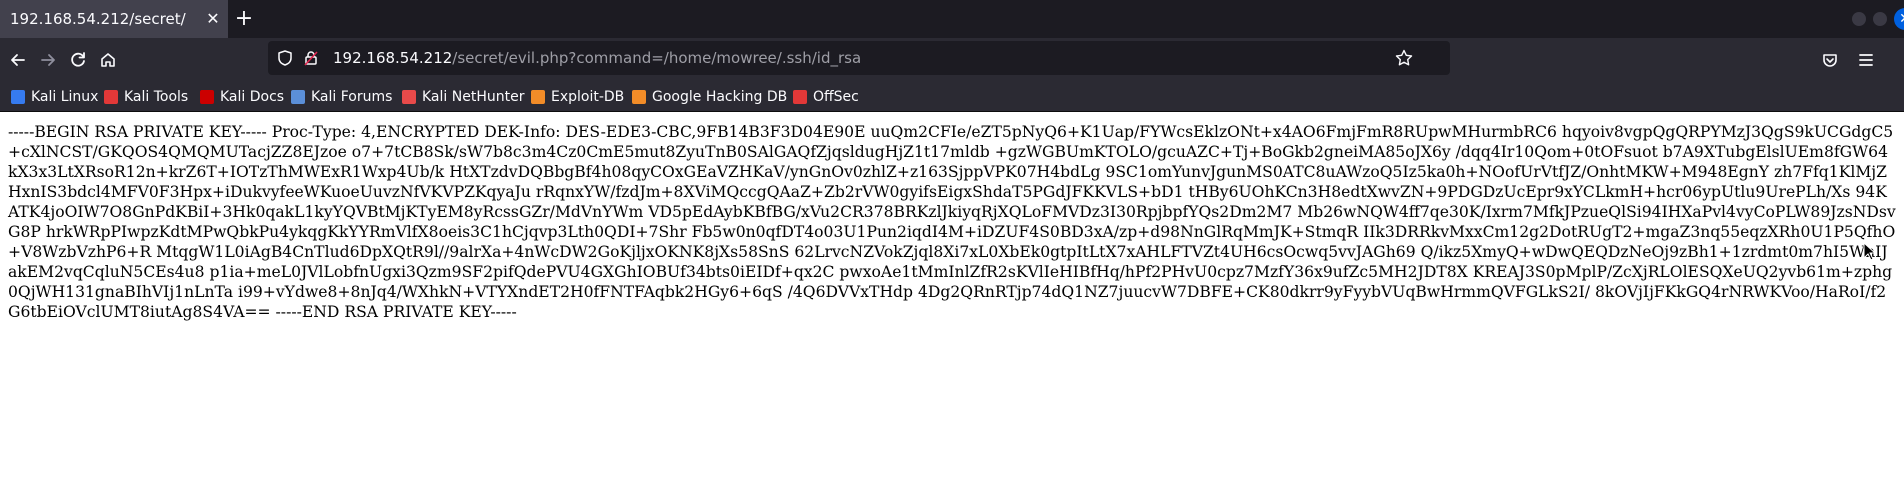 This screenshot has height=499, width=1904. I want to click on bookmark-label: OffSec, so click(836, 97).